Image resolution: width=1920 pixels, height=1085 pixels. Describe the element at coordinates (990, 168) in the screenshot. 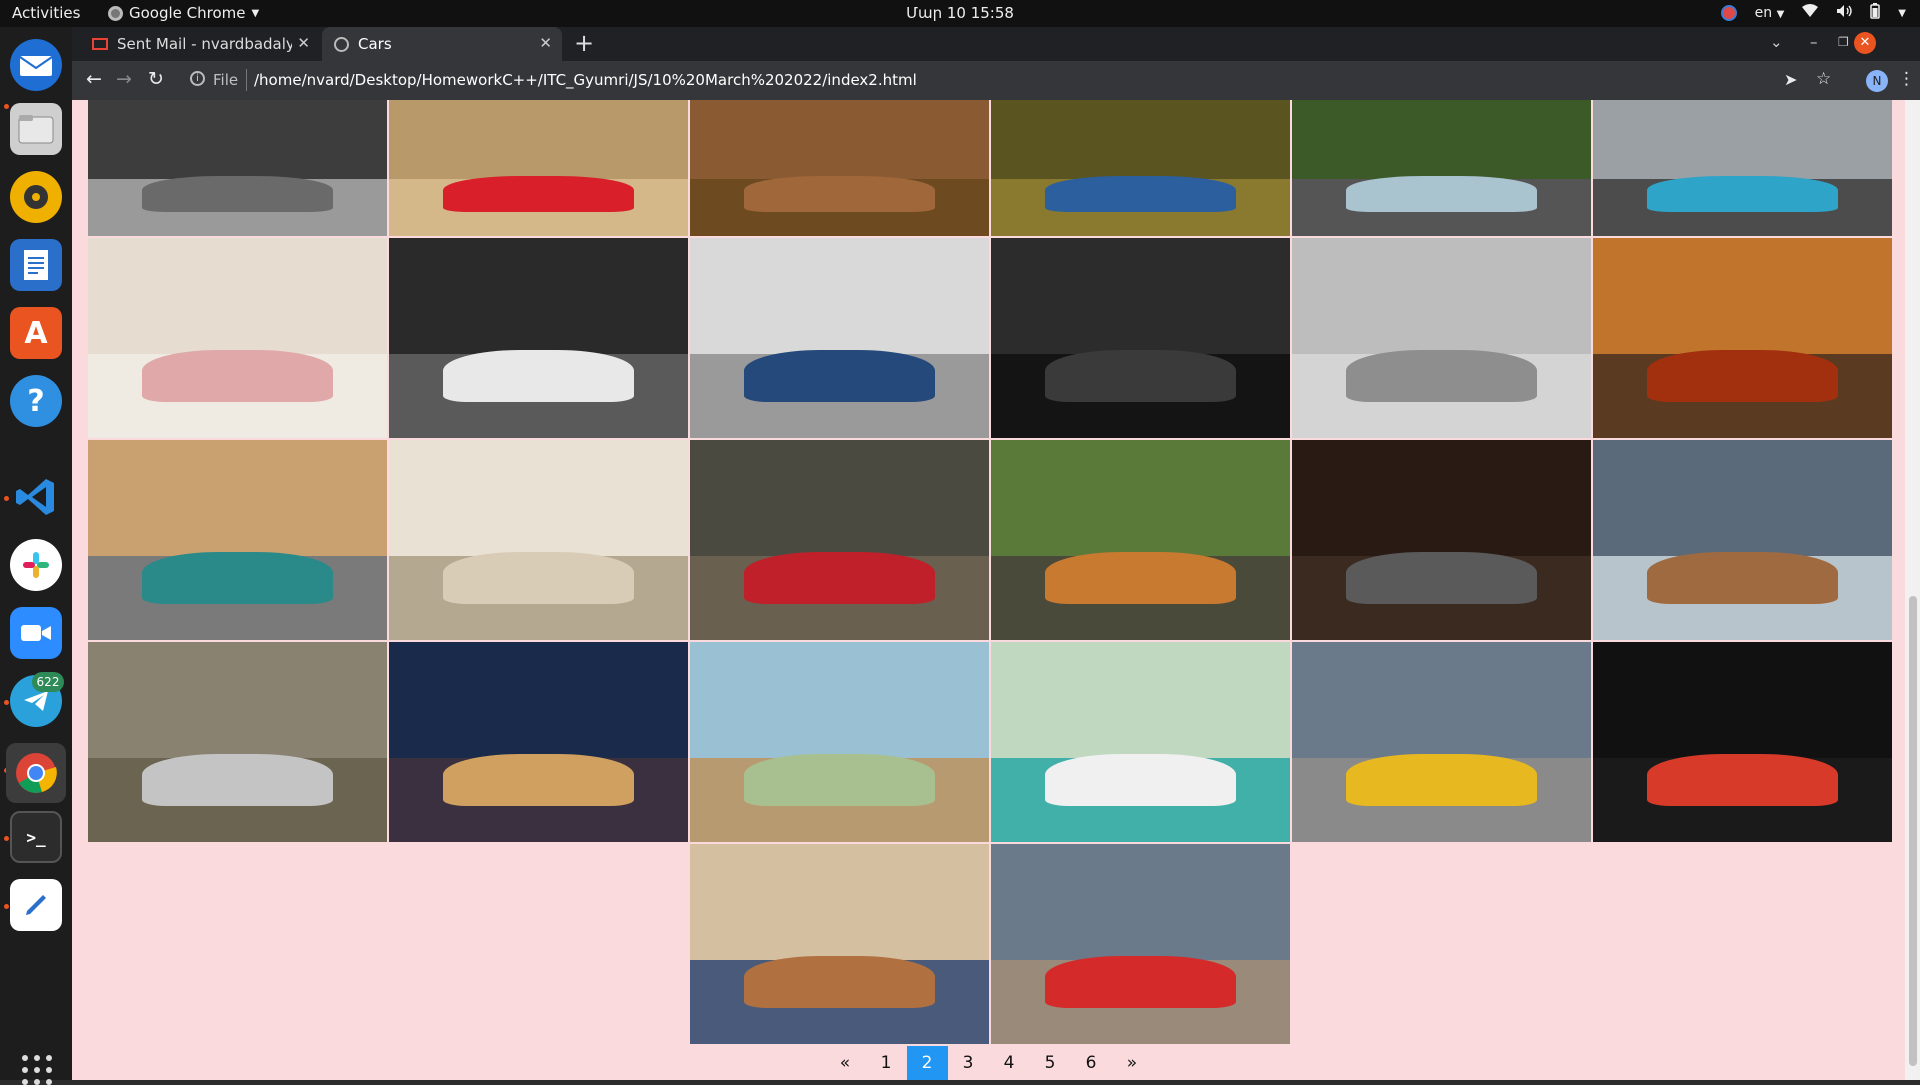

I see `gallery-row` at that location.